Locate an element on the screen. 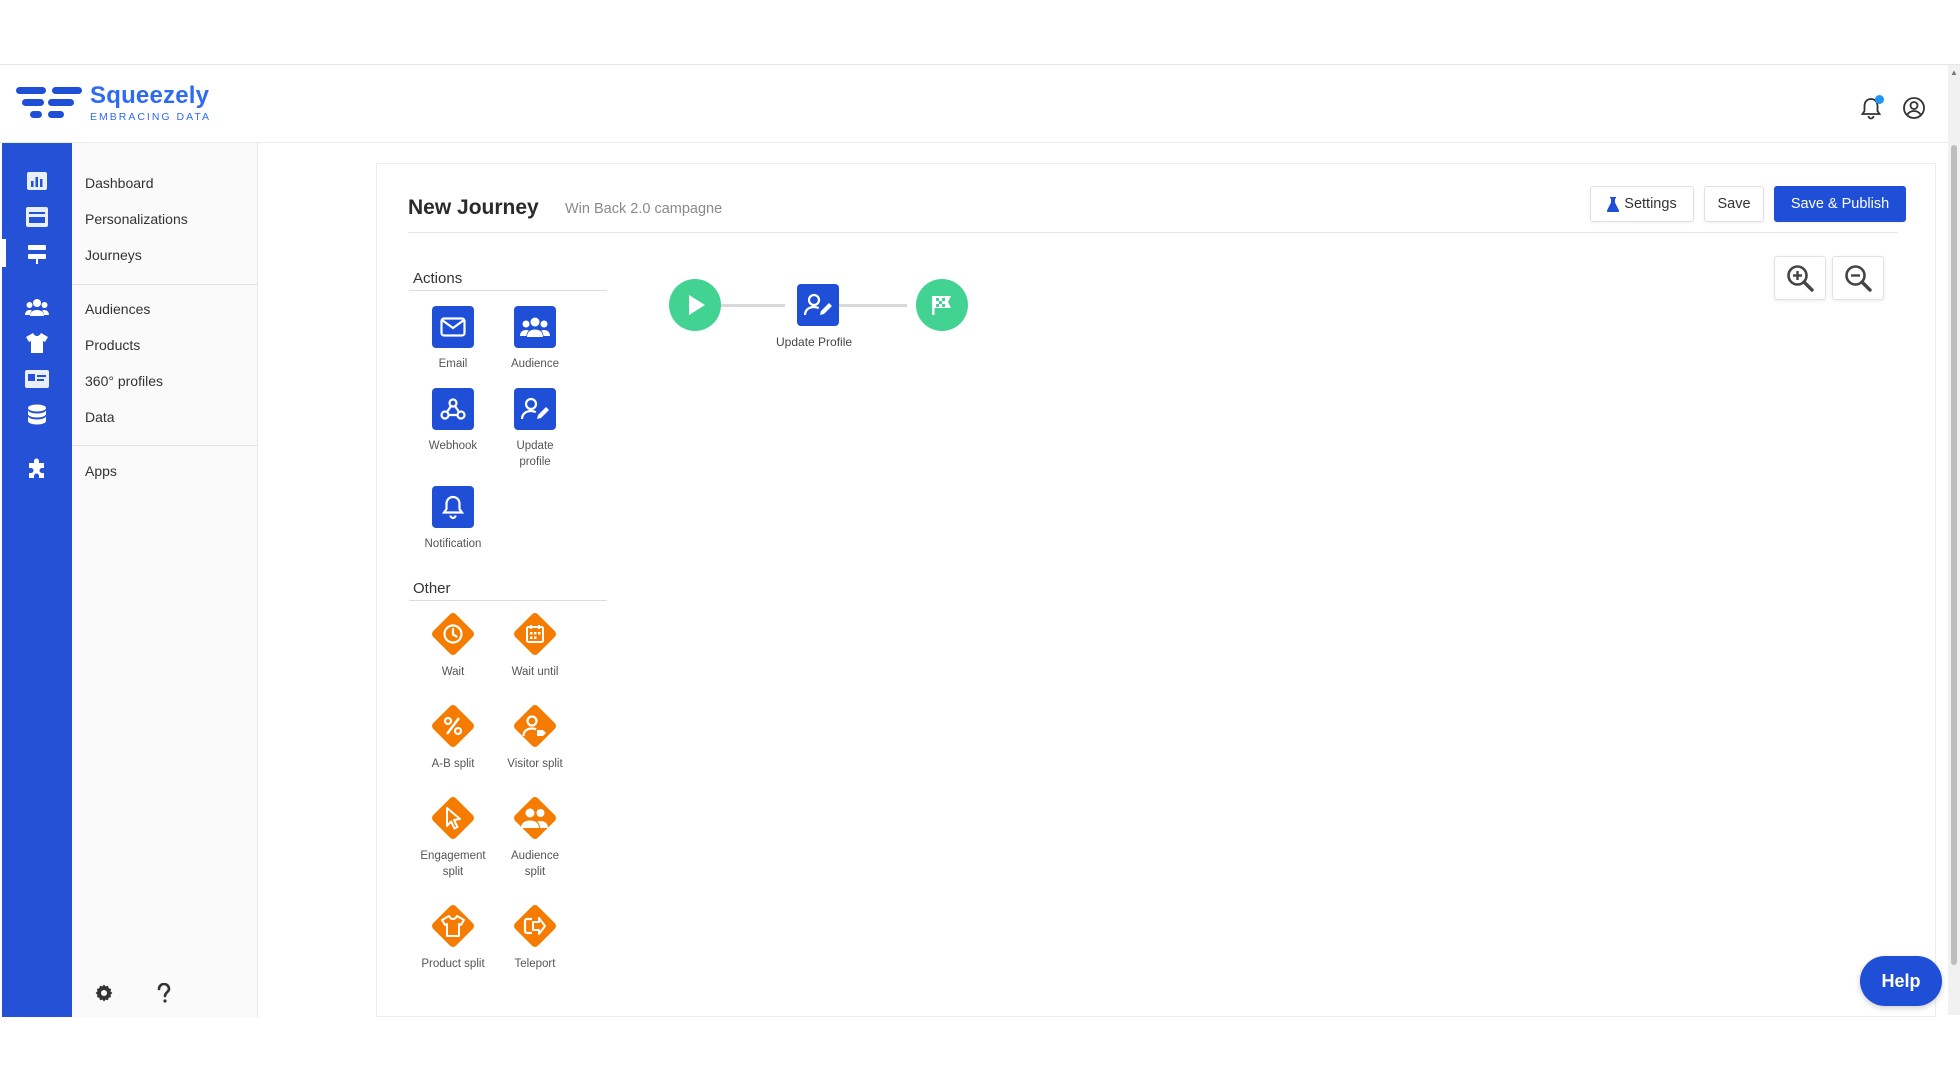 The height and width of the screenshot is (1080, 1960). nav-item-apps: Apps is located at coordinates (101, 471).